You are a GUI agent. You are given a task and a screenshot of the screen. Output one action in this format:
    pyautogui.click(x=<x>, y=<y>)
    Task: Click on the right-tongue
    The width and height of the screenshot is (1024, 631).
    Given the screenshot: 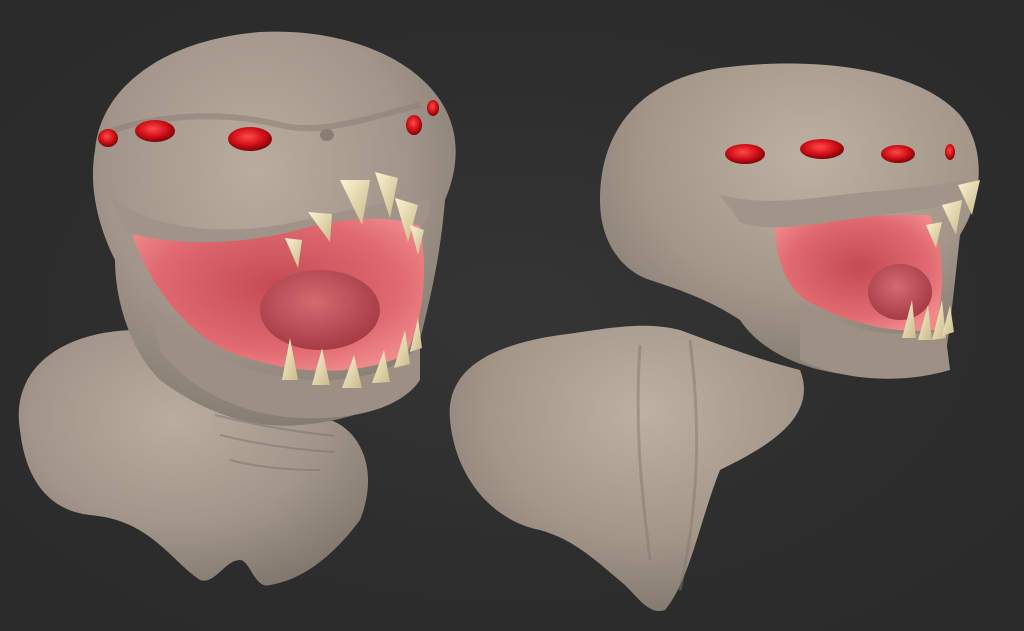 What is the action you would take?
    pyautogui.click(x=900, y=292)
    